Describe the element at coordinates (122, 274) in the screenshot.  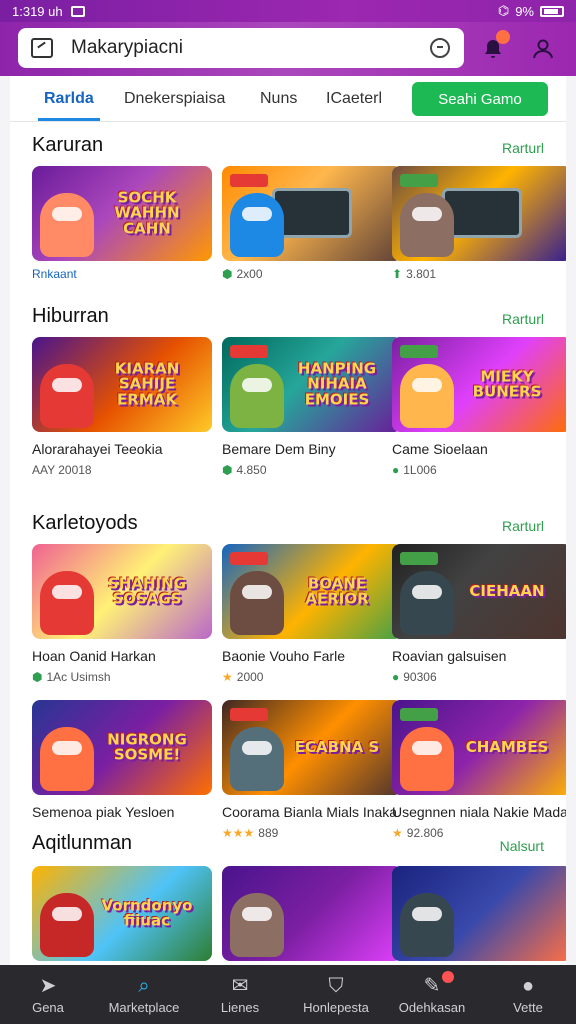
I see `game-meta: Rnkaant` at that location.